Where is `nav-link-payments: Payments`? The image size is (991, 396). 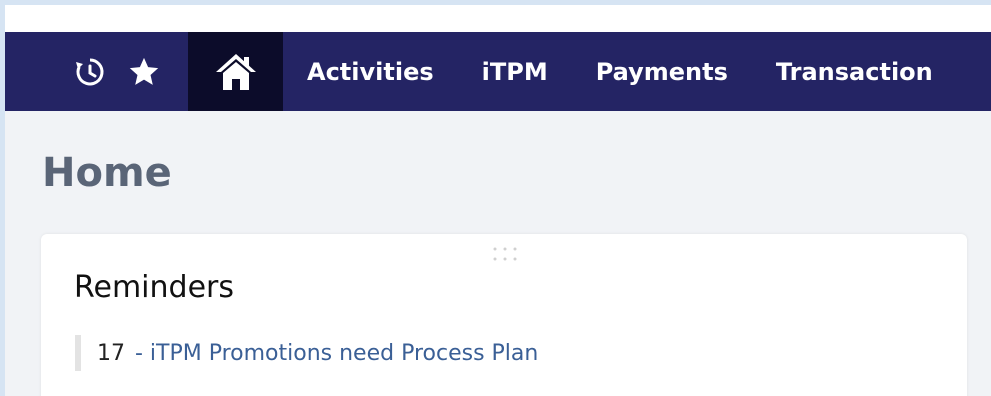 nav-link-payments: Payments is located at coordinates (662, 71).